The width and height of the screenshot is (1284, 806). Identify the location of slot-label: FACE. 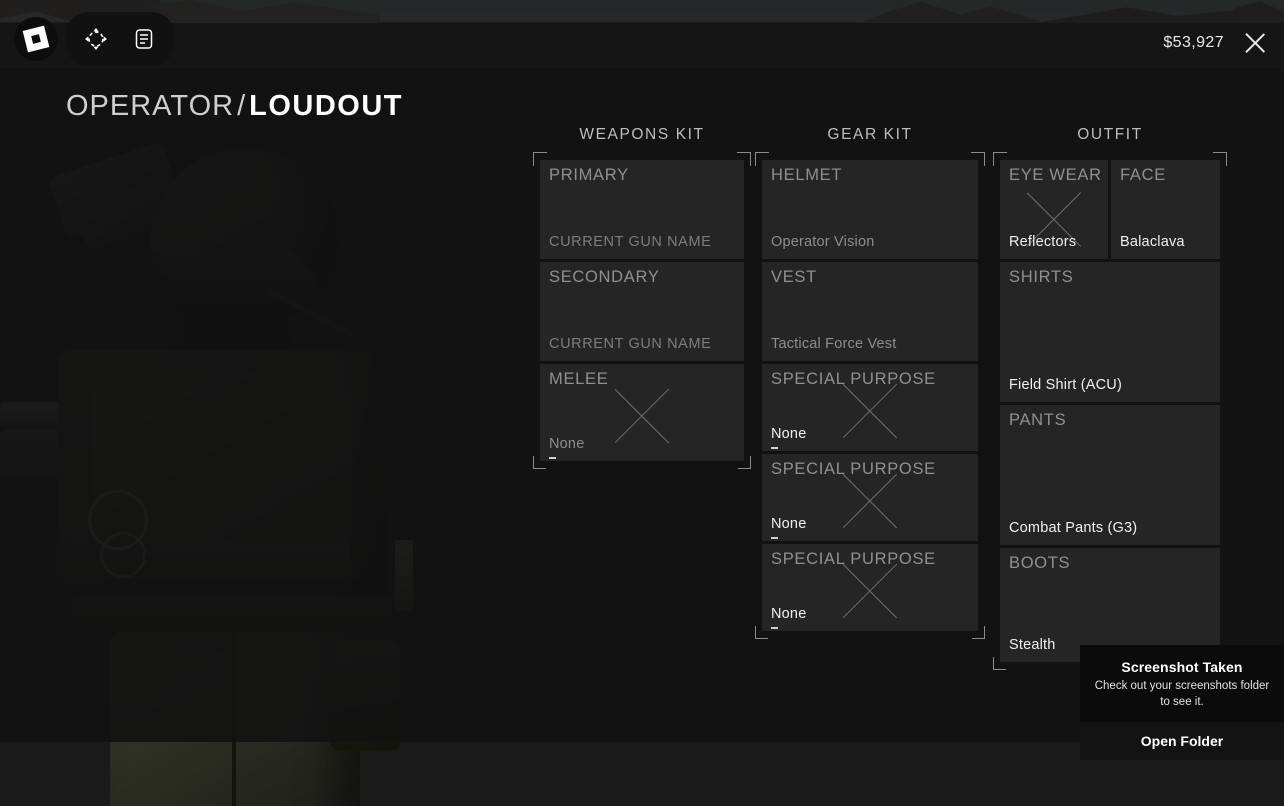
(1143, 175).